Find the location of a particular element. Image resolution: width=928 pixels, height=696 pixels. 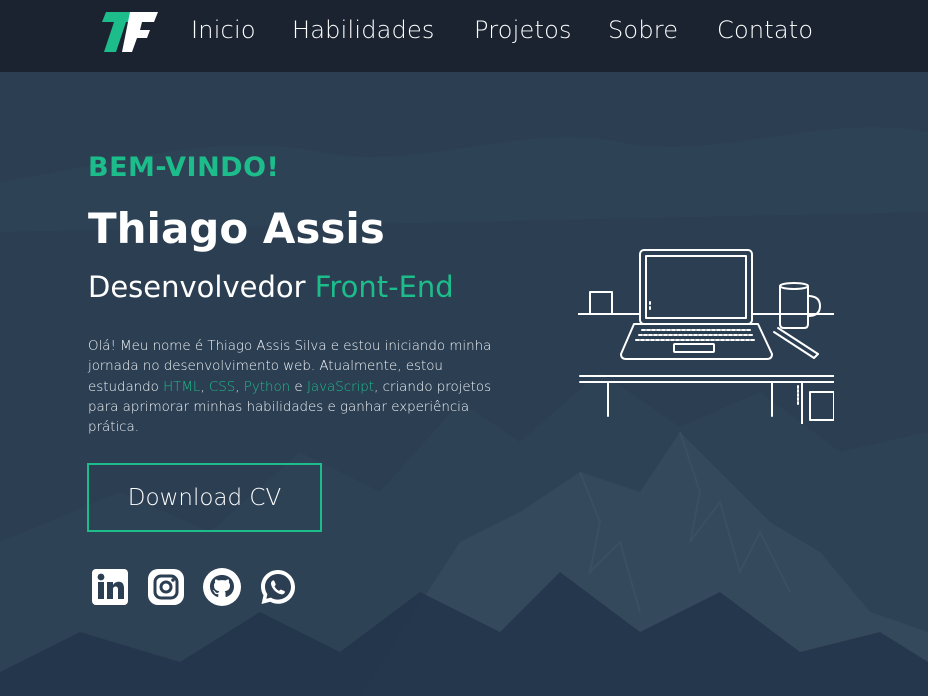

bio-highlight-python: Python is located at coordinates (267, 387).